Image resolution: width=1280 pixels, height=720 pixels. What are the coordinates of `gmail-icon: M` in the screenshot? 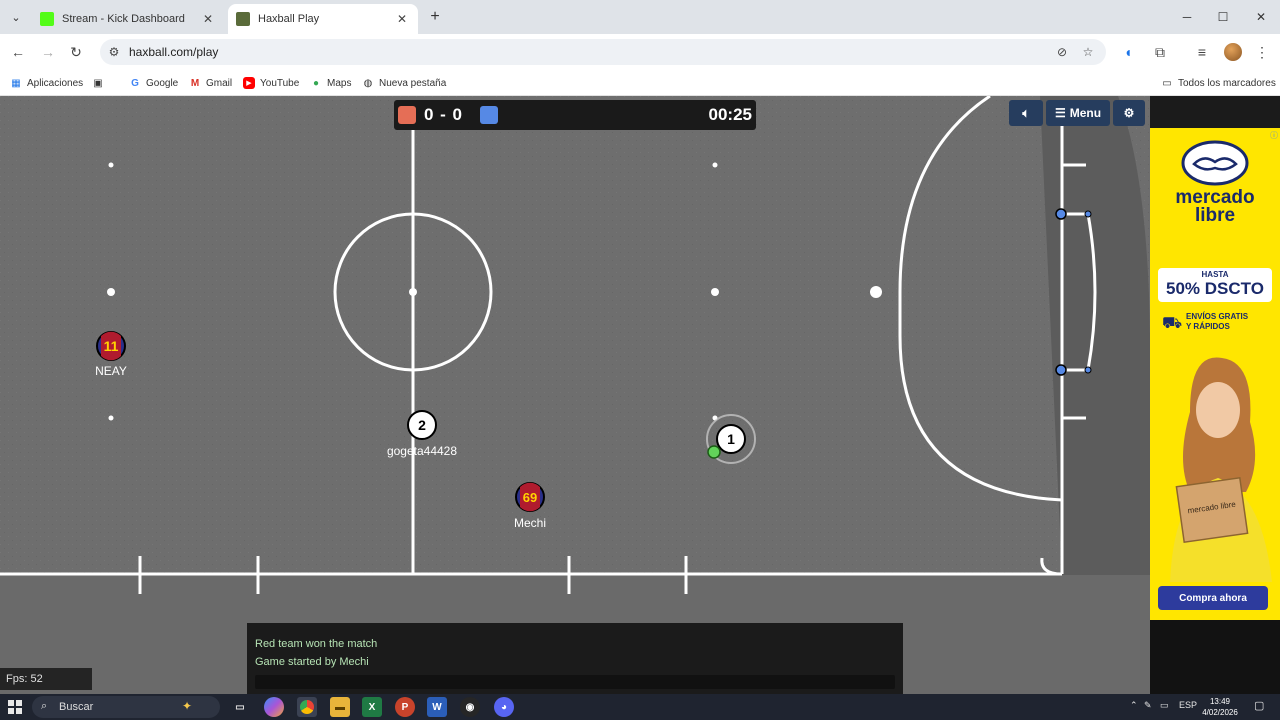 It's located at (195, 83).